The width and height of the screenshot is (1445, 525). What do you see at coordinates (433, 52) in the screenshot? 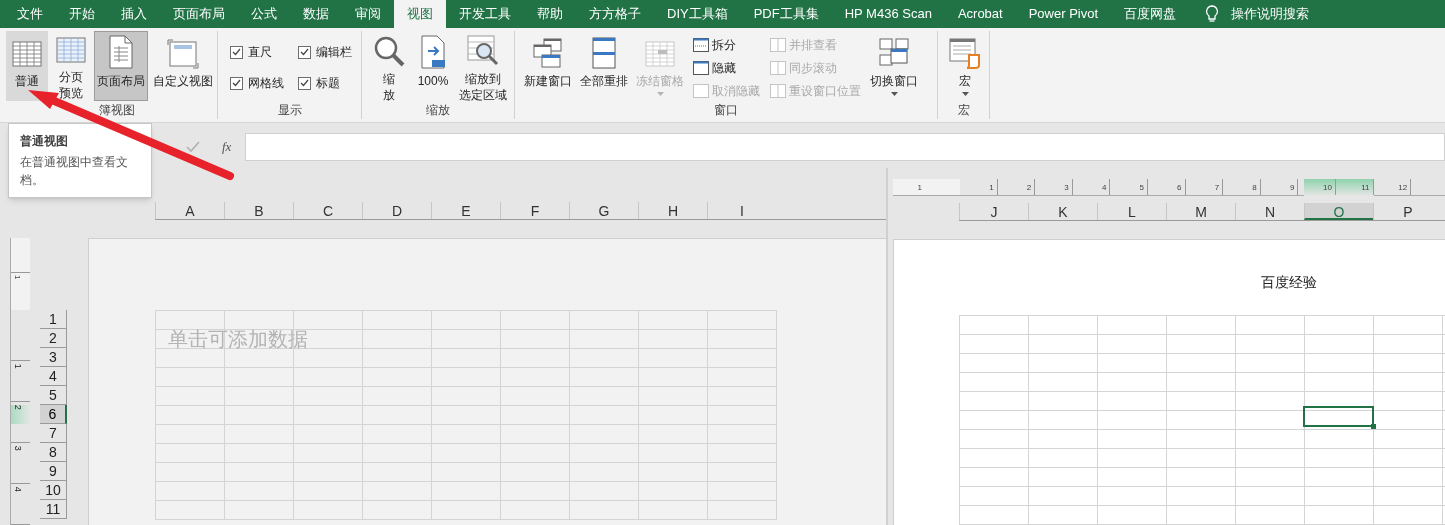
I see `zoom-page-icon` at bounding box center [433, 52].